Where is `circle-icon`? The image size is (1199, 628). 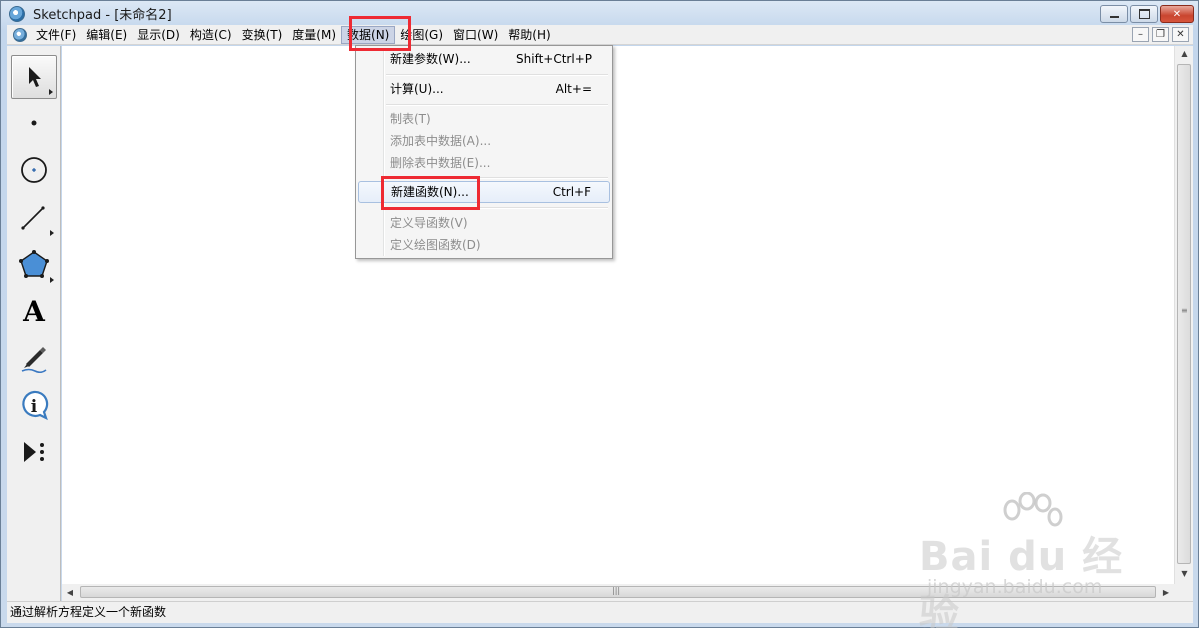
circle-icon is located at coordinates (34, 170).